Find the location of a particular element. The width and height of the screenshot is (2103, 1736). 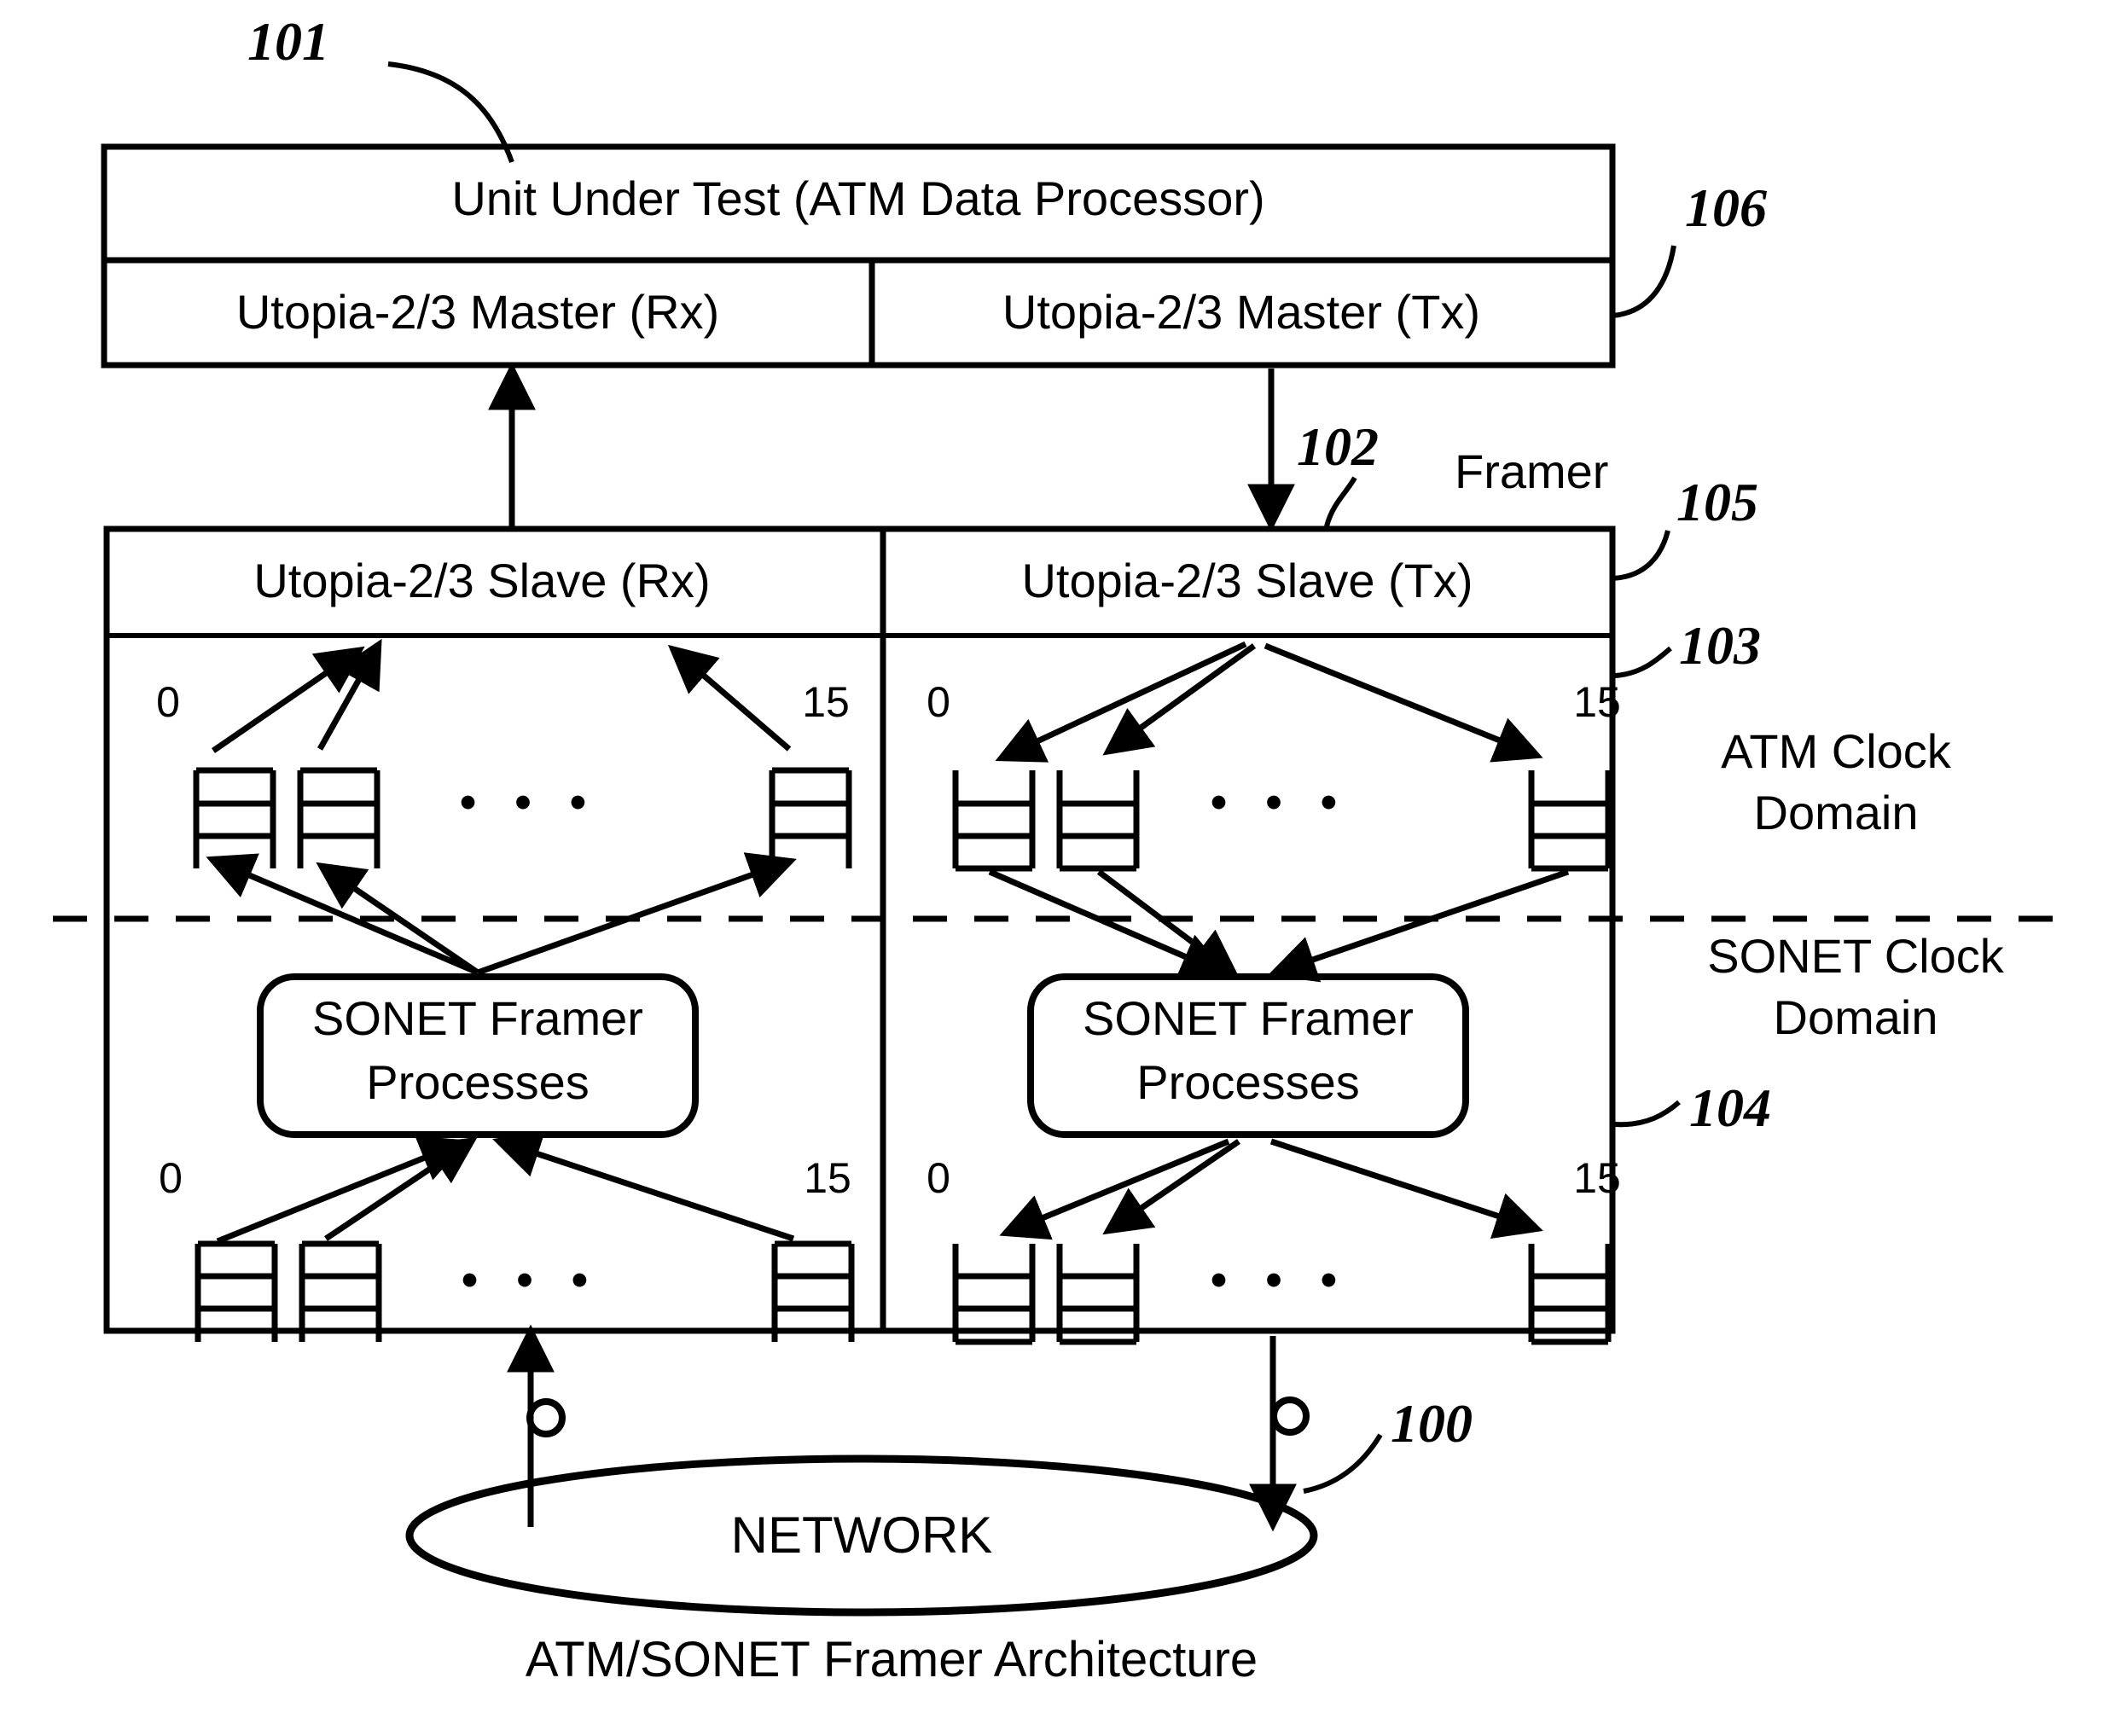

ref-100: 100 is located at coordinates (1432, 1423).